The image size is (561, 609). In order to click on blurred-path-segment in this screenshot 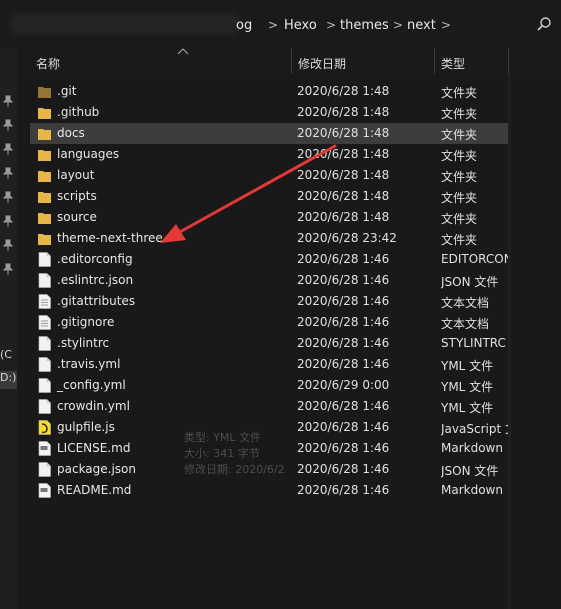, I will do `click(125, 24)`.